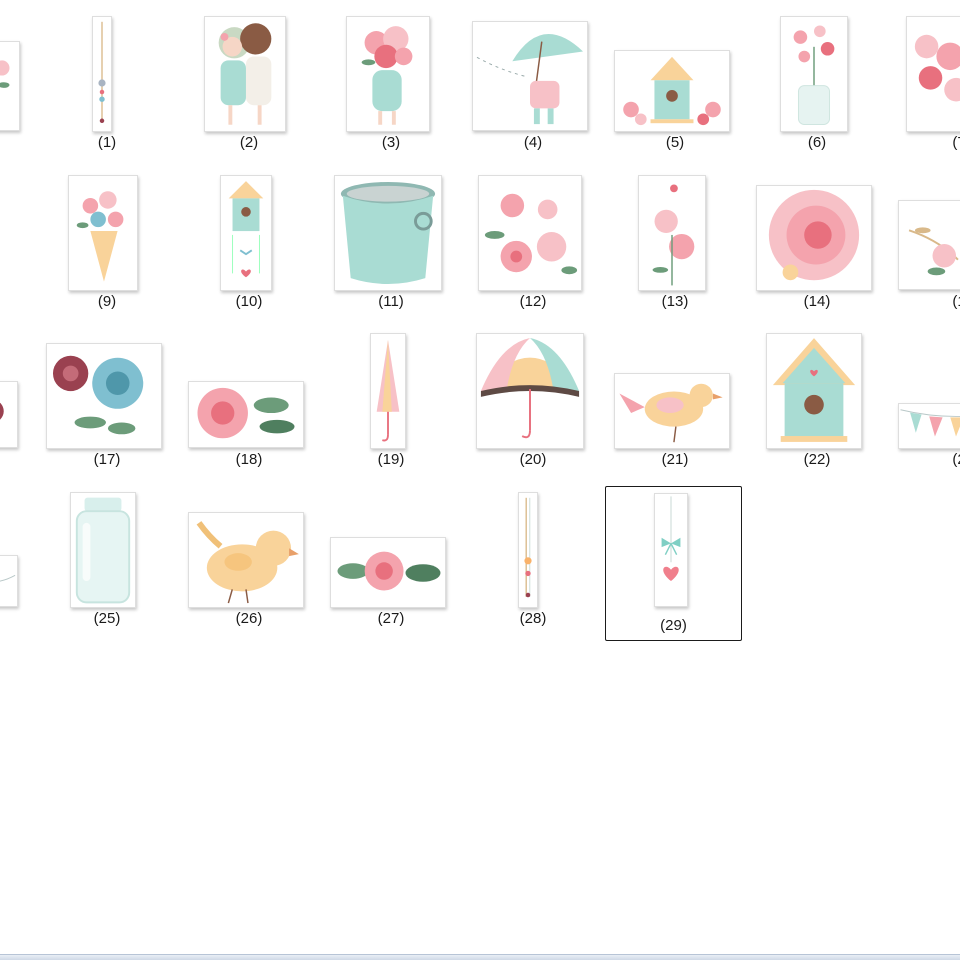 The image size is (960, 960). I want to click on thumbnail-label: (10), so click(249, 301).